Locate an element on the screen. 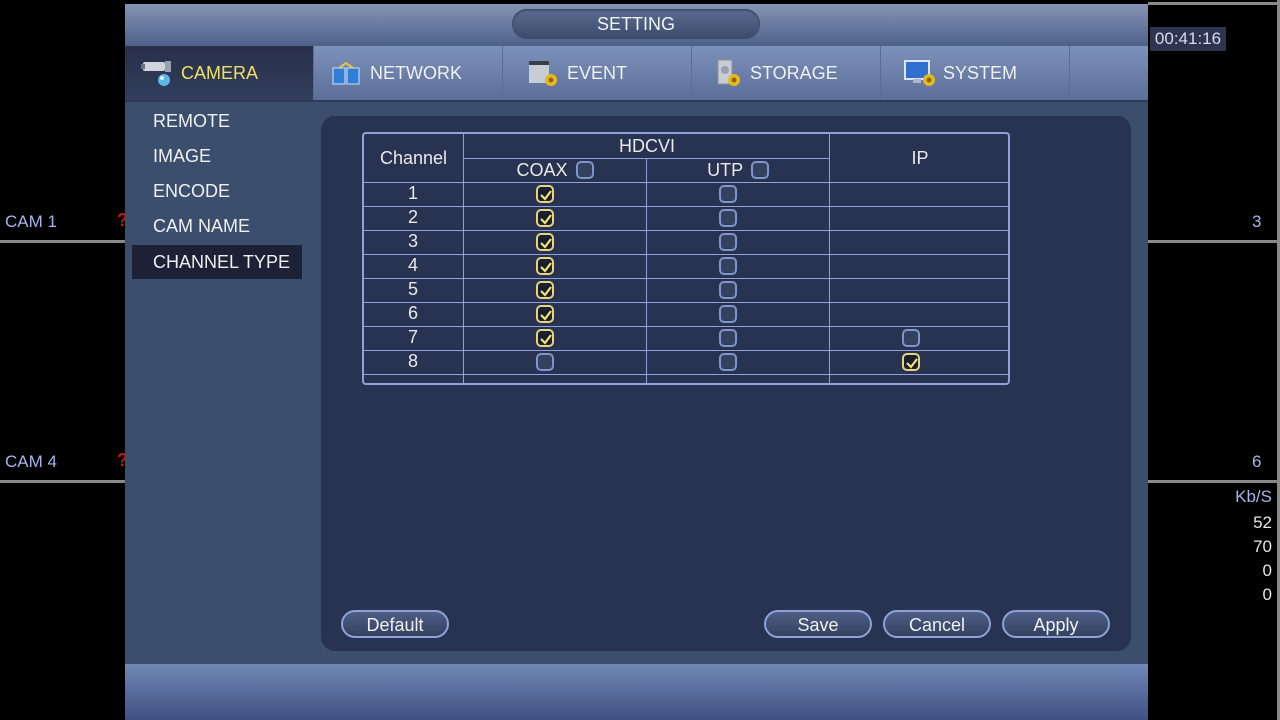  header-coax-label: COAX is located at coordinates (542, 170).